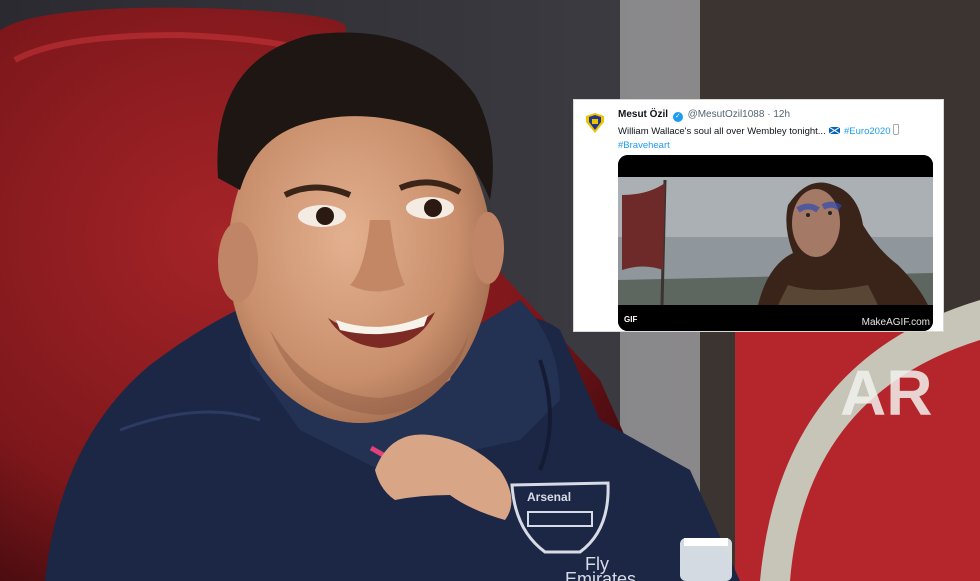 The width and height of the screenshot is (980, 581). Describe the element at coordinates (600, 575) in the screenshot. I see `sponsor-line-2: Emirates` at that location.